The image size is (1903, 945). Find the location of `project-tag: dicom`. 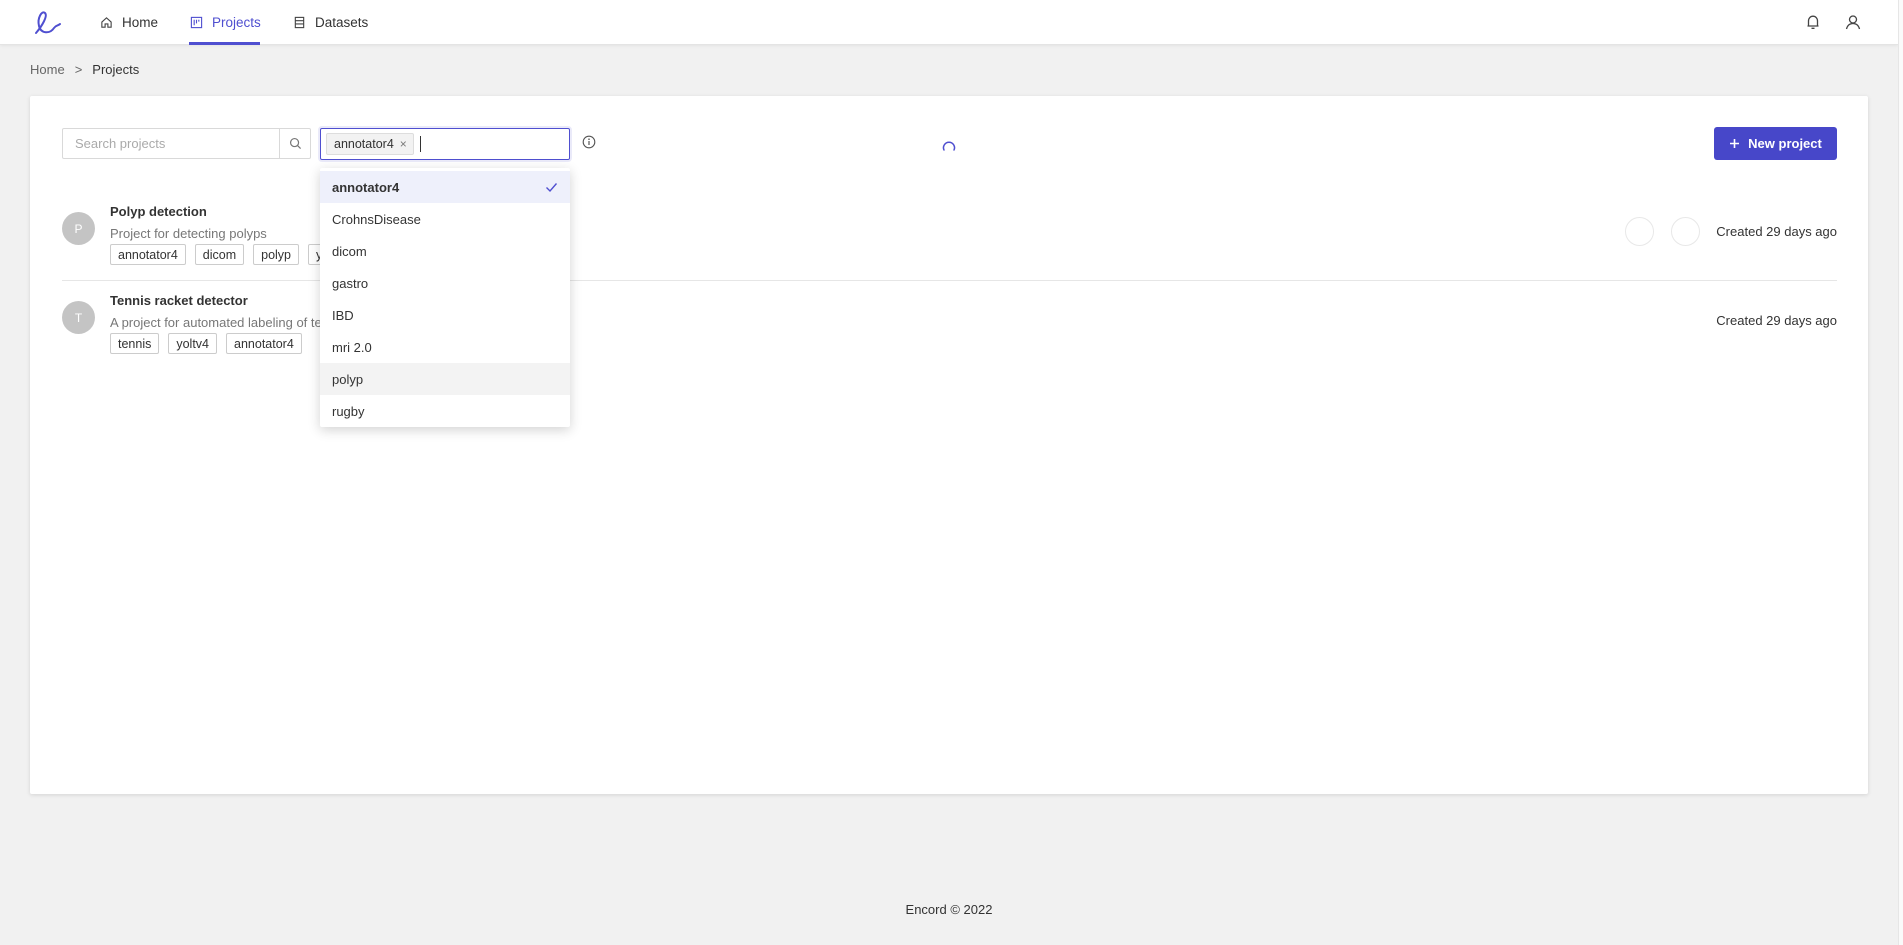

project-tag: dicom is located at coordinates (219, 254).